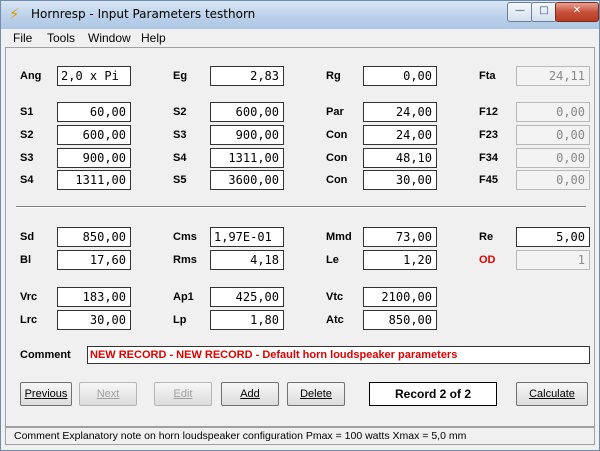 The image size is (600, 451). I want to click on label-re: Re, so click(486, 237).